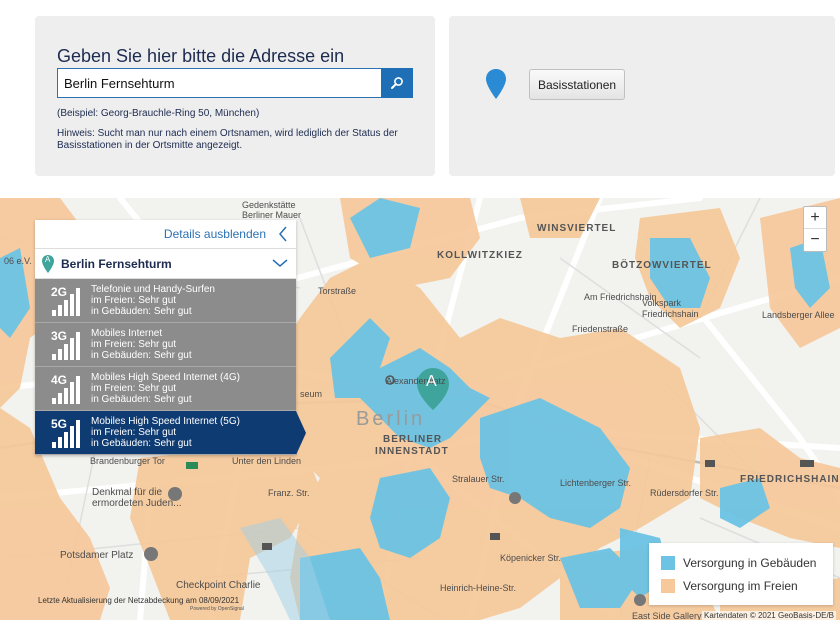 The height and width of the screenshot is (630, 840). What do you see at coordinates (642, 96) in the screenshot?
I see `station-panel: Basisstationen` at bounding box center [642, 96].